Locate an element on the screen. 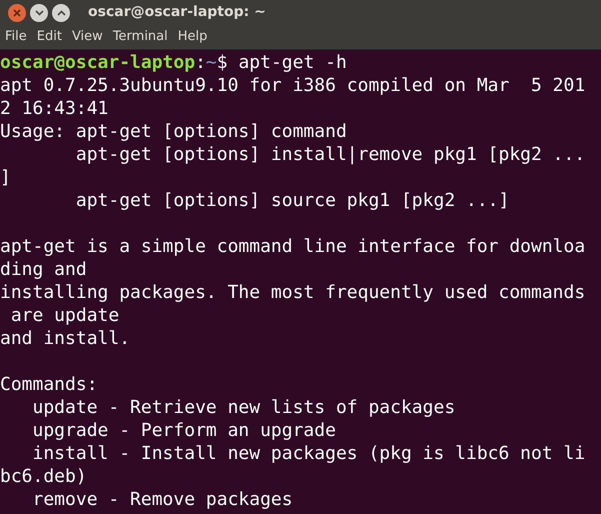 This screenshot has height=514, width=601. close-icon is located at coordinates (17, 12).